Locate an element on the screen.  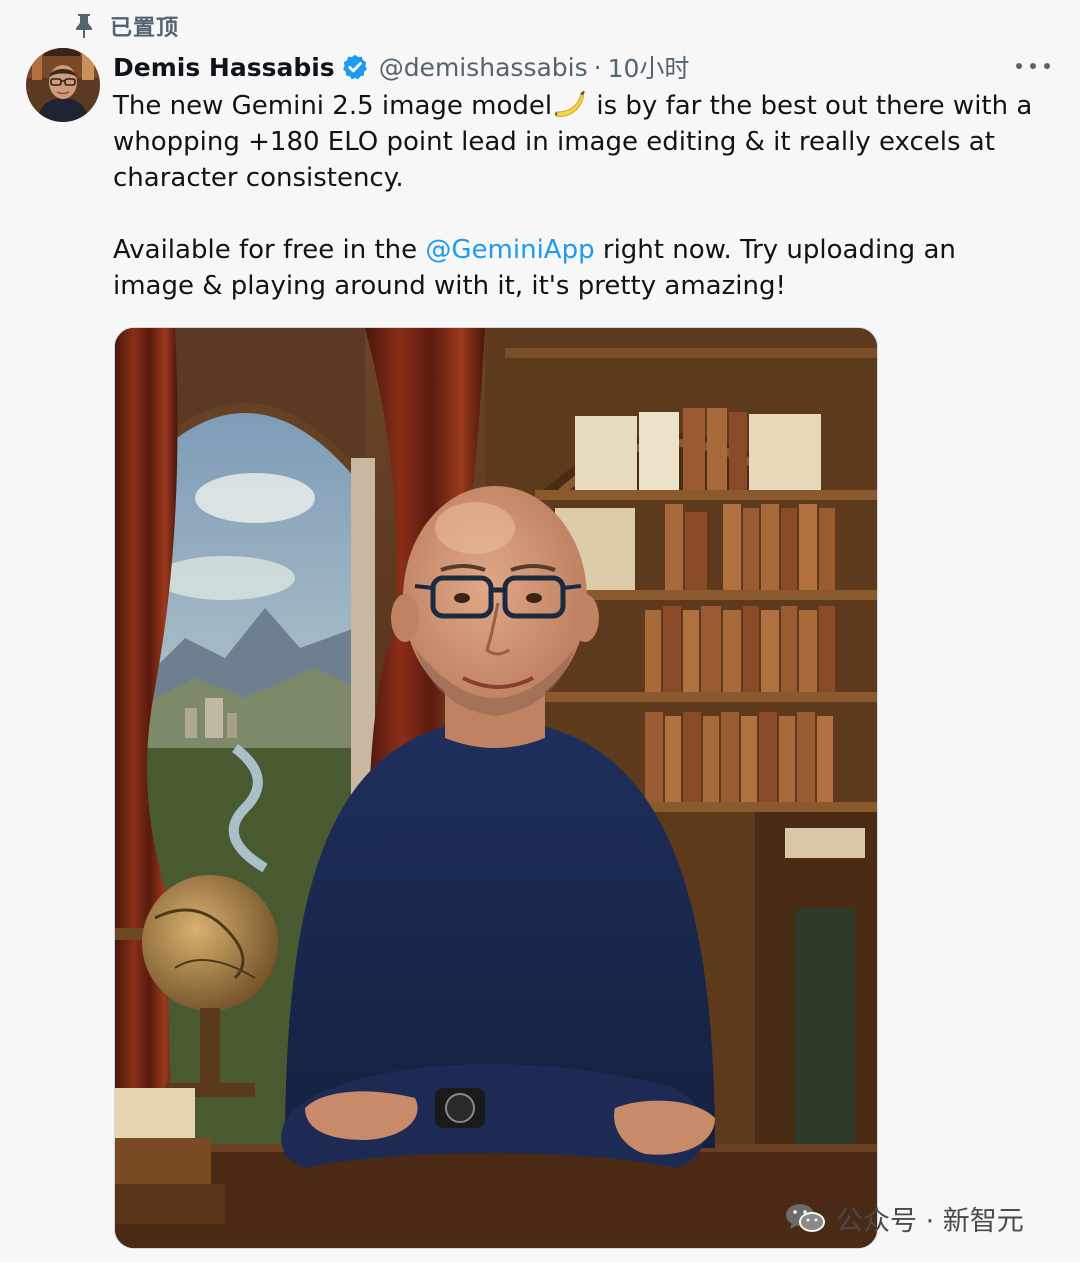
banana-emoji is located at coordinates (570, 104).